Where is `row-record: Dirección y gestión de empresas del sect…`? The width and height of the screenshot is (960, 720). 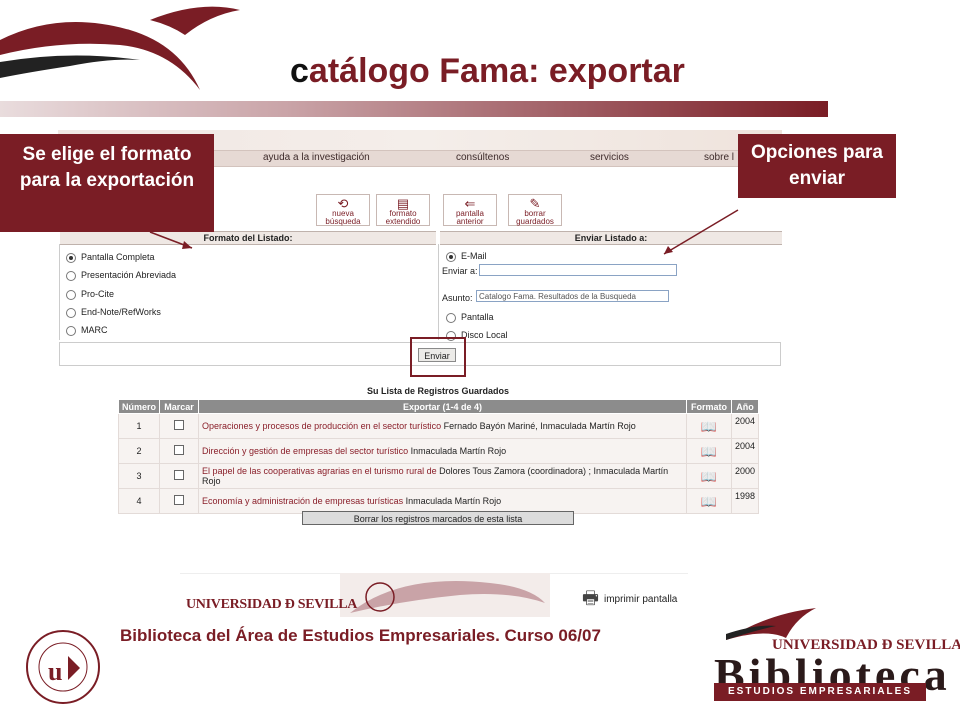 row-record: Dirección y gestión de empresas del sect… is located at coordinates (442, 451).